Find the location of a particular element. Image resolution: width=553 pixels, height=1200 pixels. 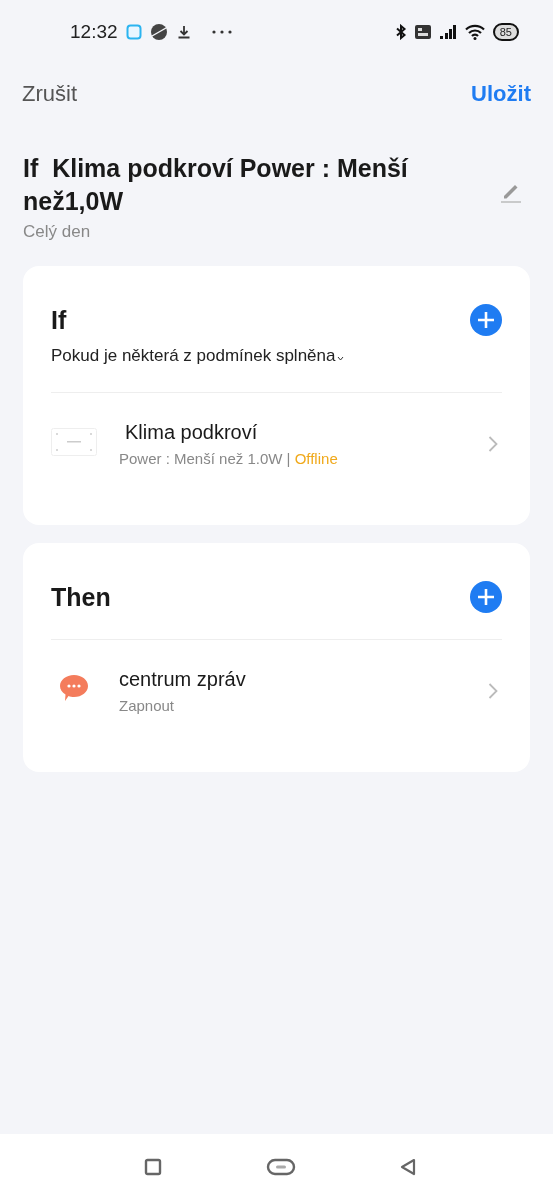

schedule-label: Celý den is located at coordinates (57, 232).